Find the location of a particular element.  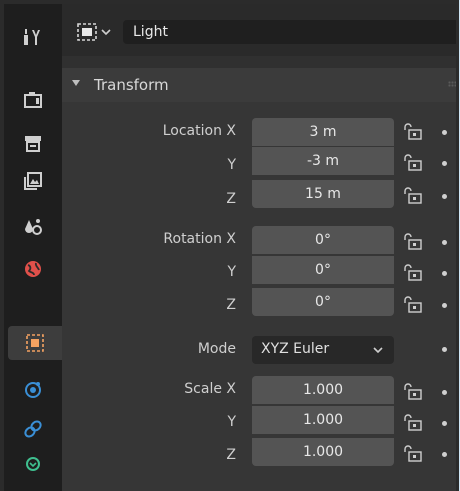

scale-y-label: Y is located at coordinates (231, 422).